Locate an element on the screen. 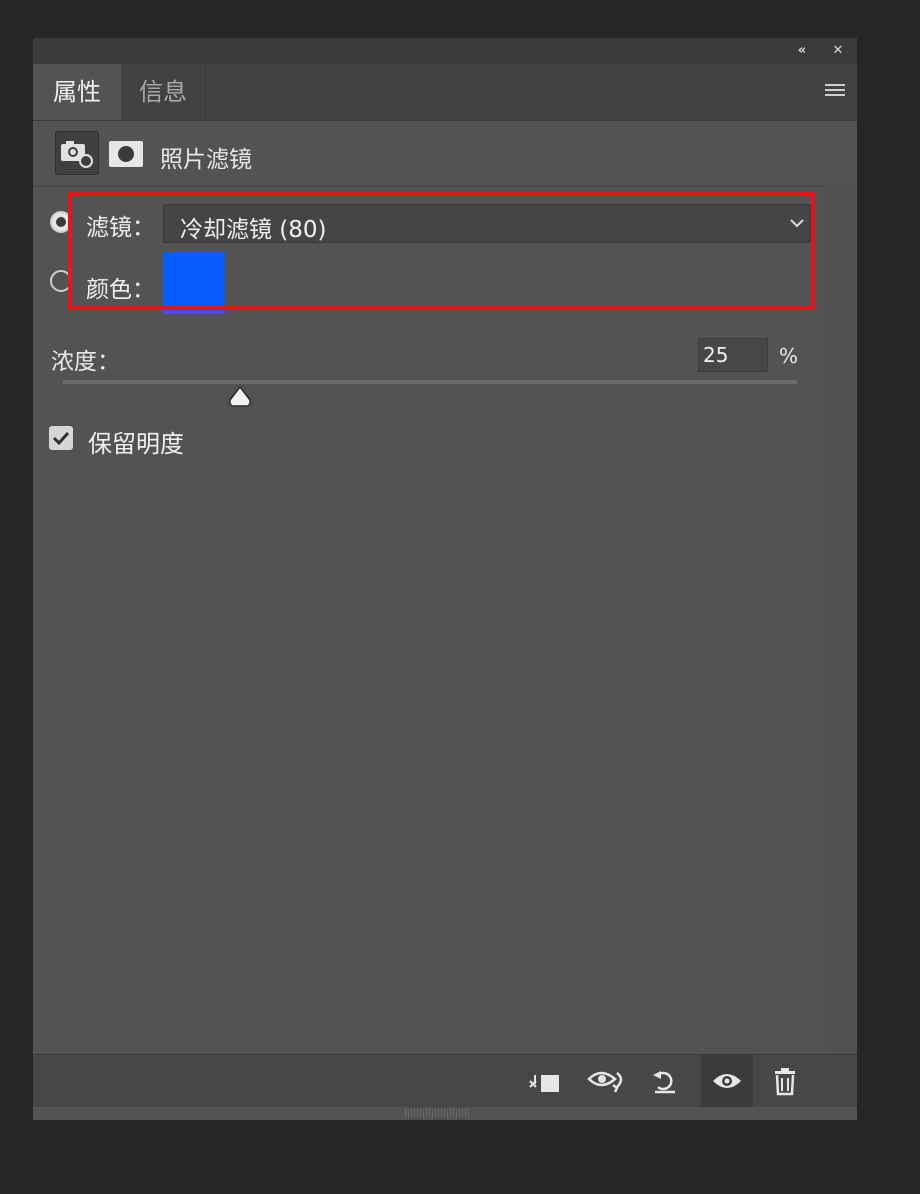 The width and height of the screenshot is (920, 1194). filter-radio is located at coordinates (61, 222).